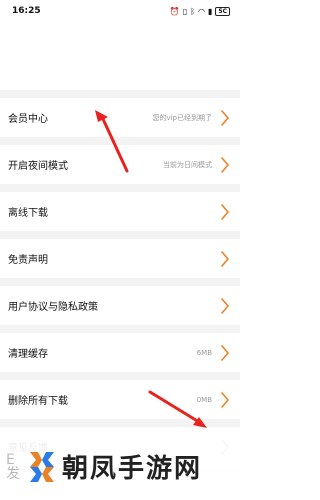 The height and width of the screenshot is (500, 320). I want to click on settings-row-label: 免责声明, so click(28, 260).